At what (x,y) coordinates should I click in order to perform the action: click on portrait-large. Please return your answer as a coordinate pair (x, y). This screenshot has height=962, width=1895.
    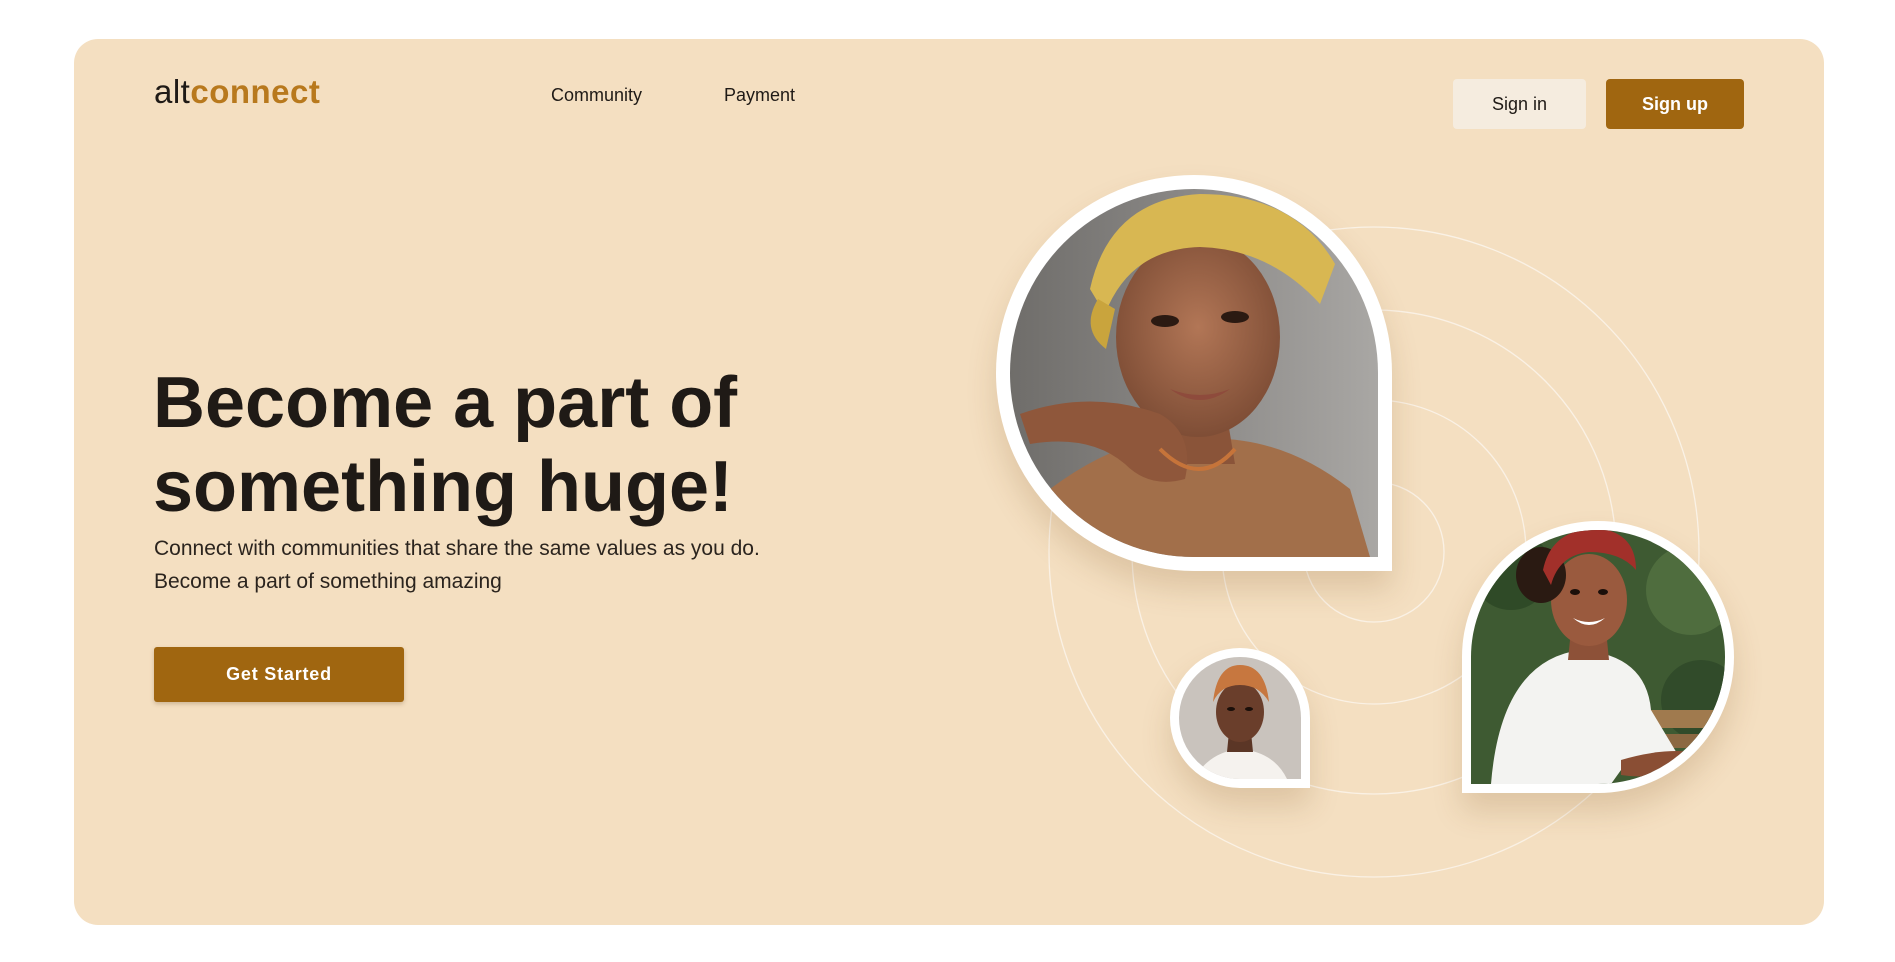
    Looking at the image, I should click on (1194, 373).